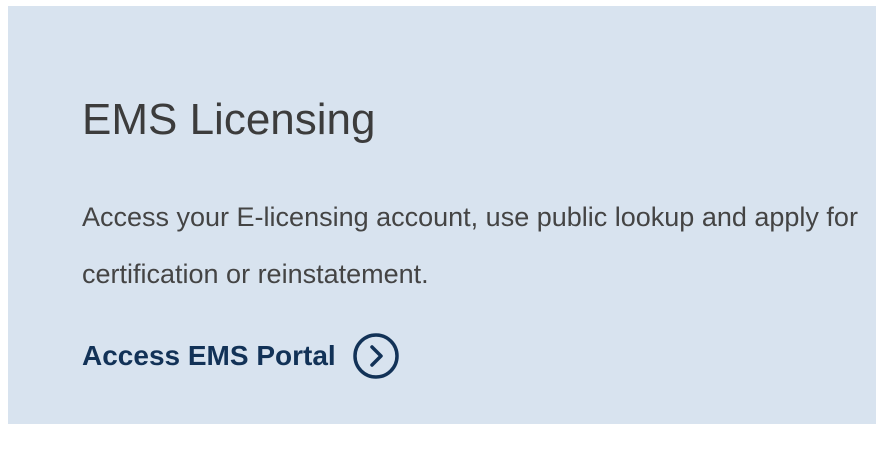 This screenshot has width=876, height=452. I want to click on chevron-right-circle-icon, so click(376, 356).